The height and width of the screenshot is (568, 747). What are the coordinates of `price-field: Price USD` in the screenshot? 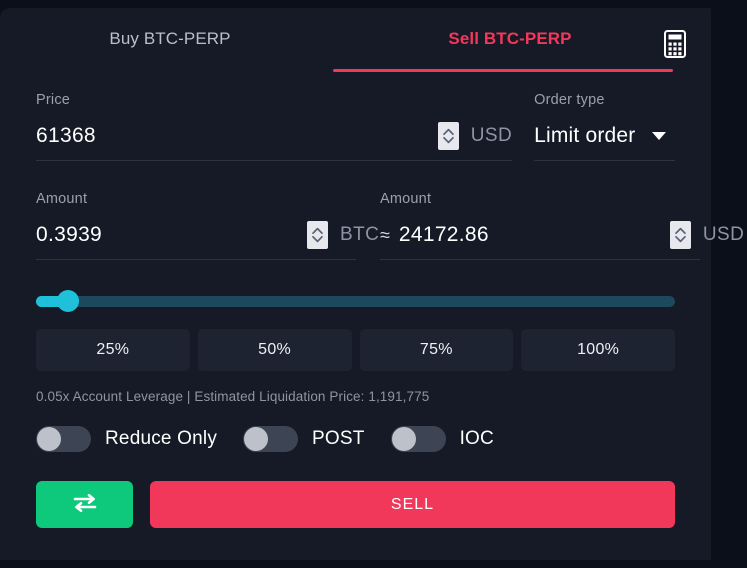 It's located at (274, 126).